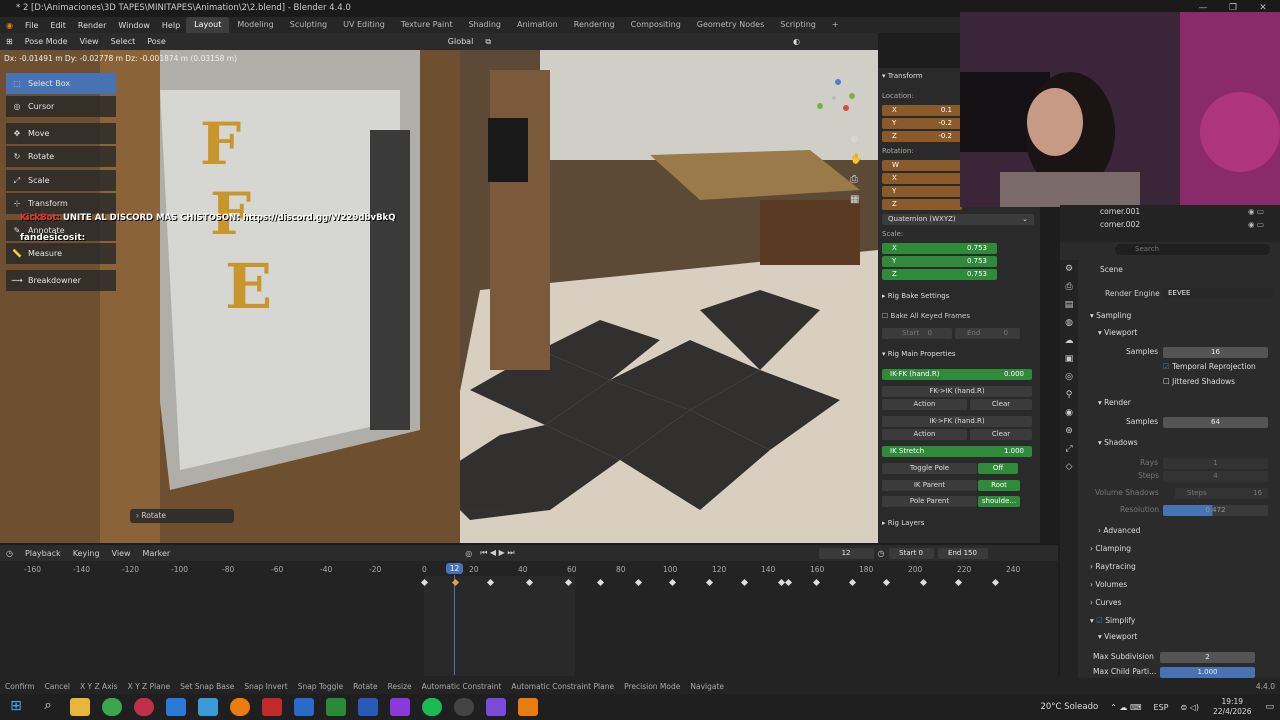 This screenshot has width=1280, height=720. What do you see at coordinates (182, 516) in the screenshot?
I see `last-operator-panel: › Rotate` at bounding box center [182, 516].